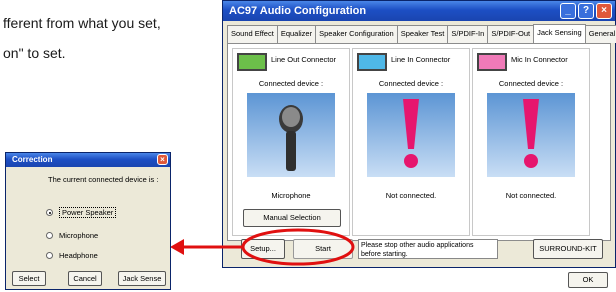  What do you see at coordinates (421, 59) in the screenshot?
I see `connector-label: Line In Connector` at bounding box center [421, 59].